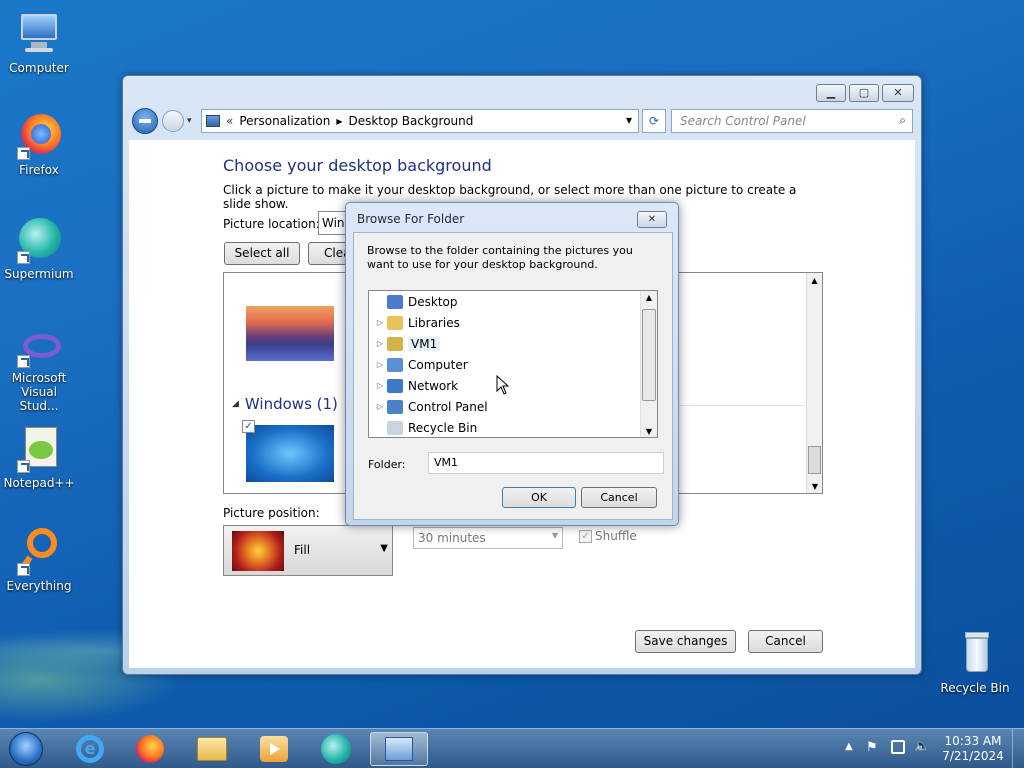 This screenshot has width=1024, height=768. What do you see at coordinates (39, 34) in the screenshot?
I see `computer-icon` at bounding box center [39, 34].